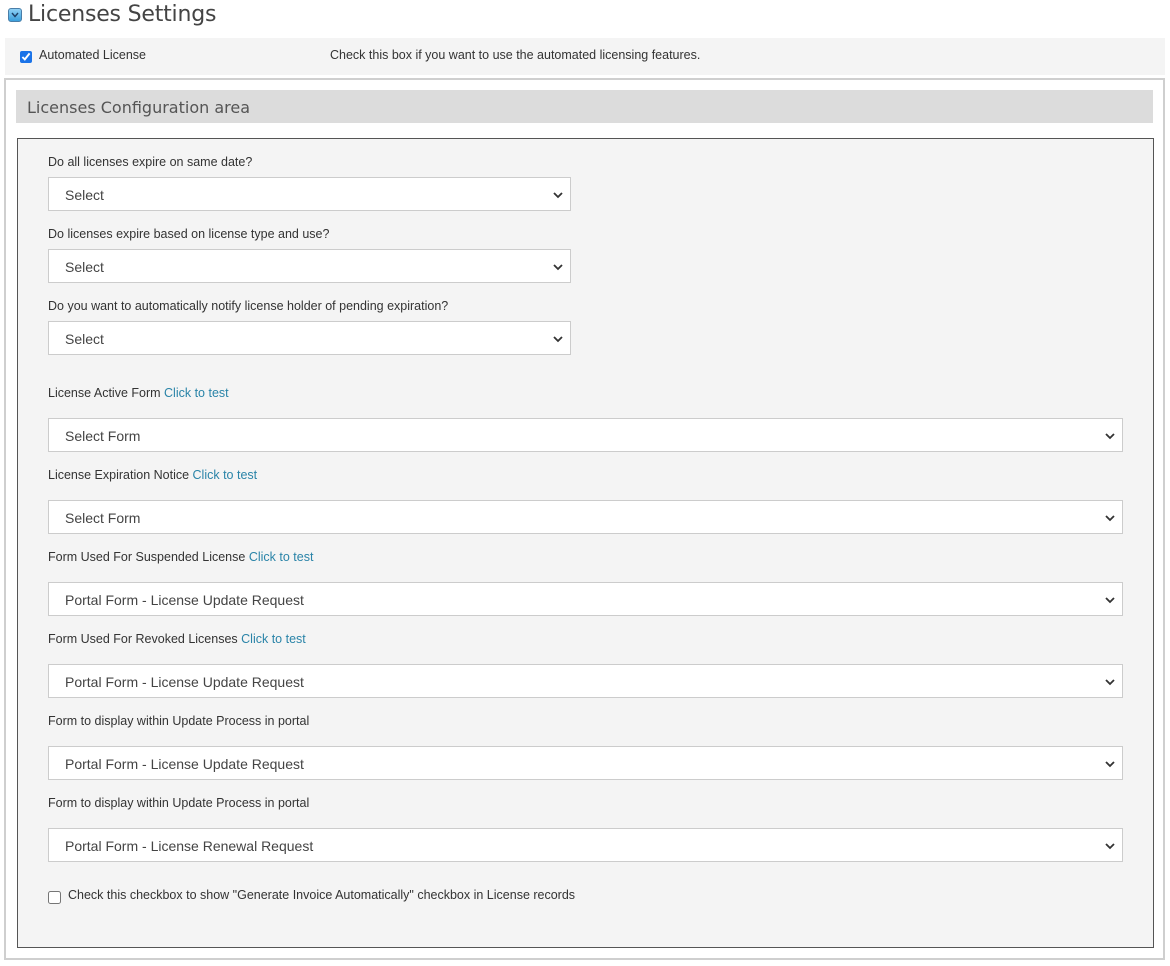 This screenshot has height=966, width=1170. I want to click on page-header: Licenses Settings, so click(112, 14).